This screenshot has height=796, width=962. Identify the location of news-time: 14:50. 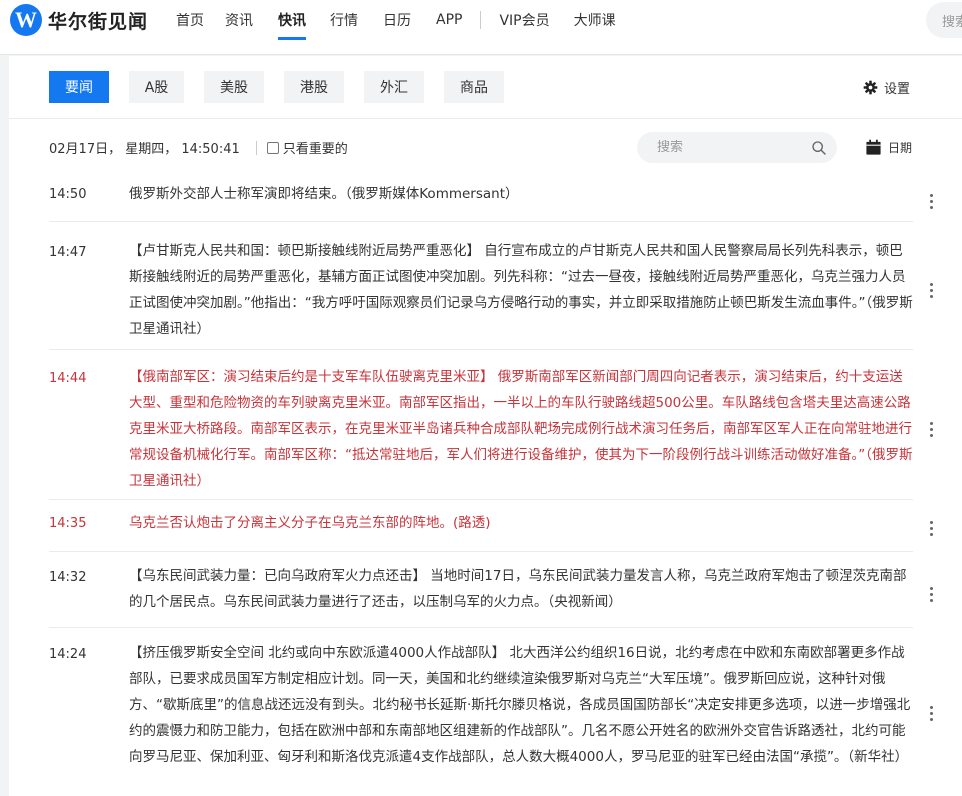
(68, 194).